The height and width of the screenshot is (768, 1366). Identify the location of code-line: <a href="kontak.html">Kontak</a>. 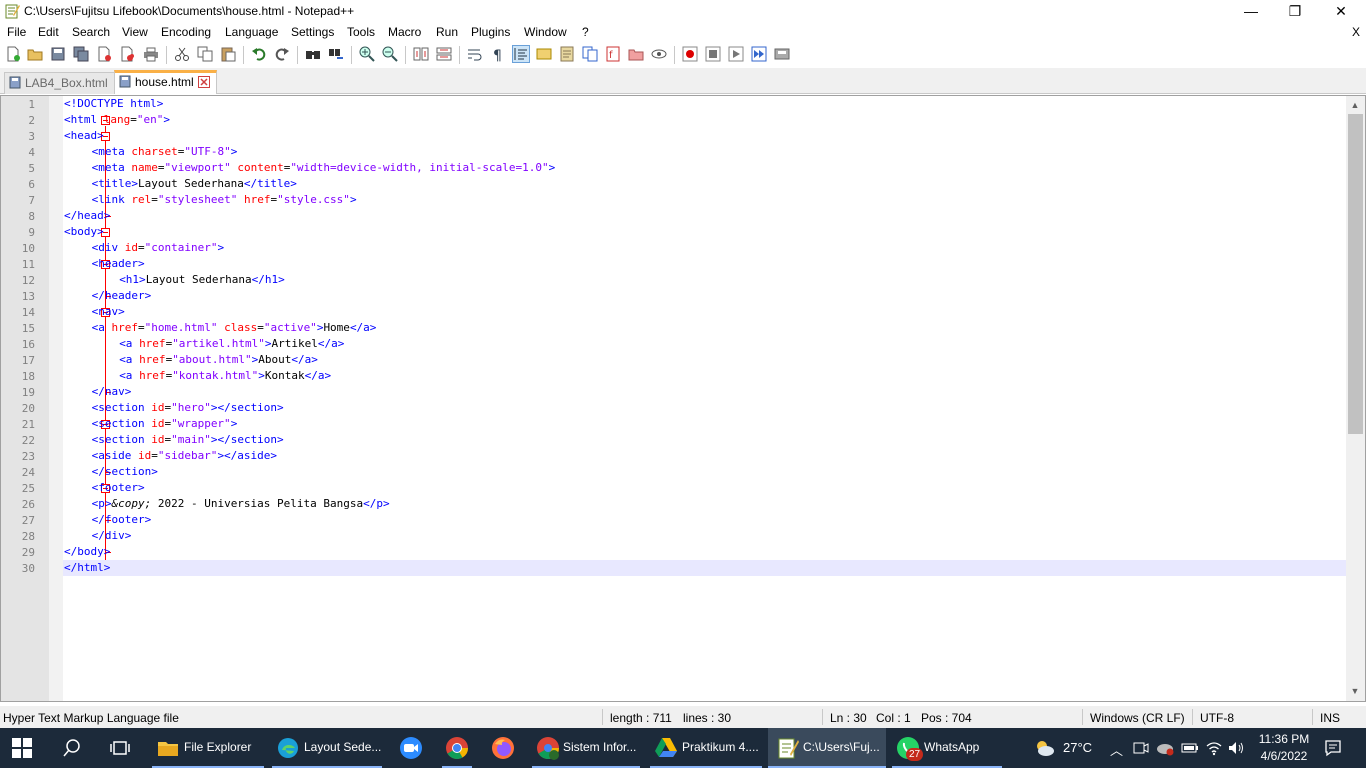
(197, 376).